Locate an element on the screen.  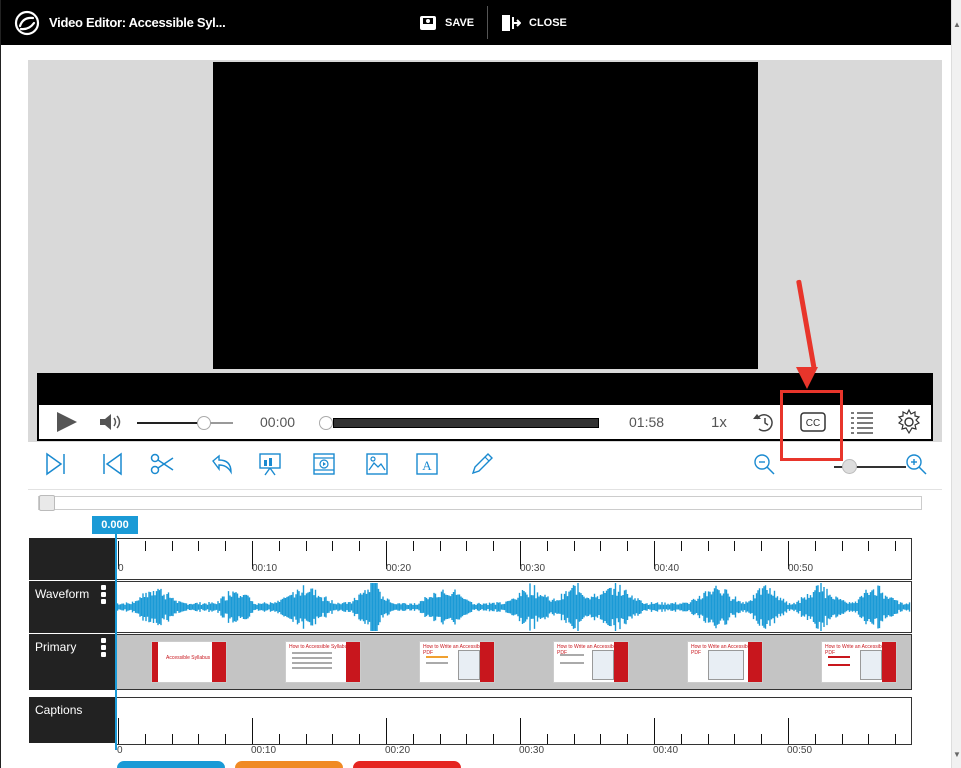
waveform-track is located at coordinates (513, 607).